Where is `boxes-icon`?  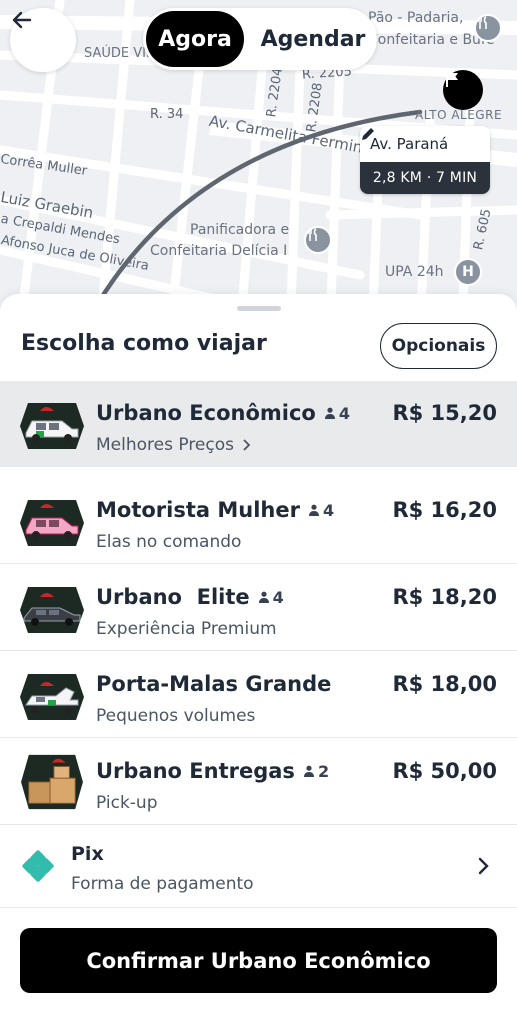 boxes-icon is located at coordinates (52, 782).